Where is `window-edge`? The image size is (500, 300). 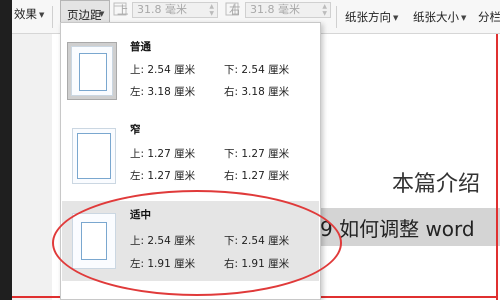 window-edge is located at coordinates (6, 150).